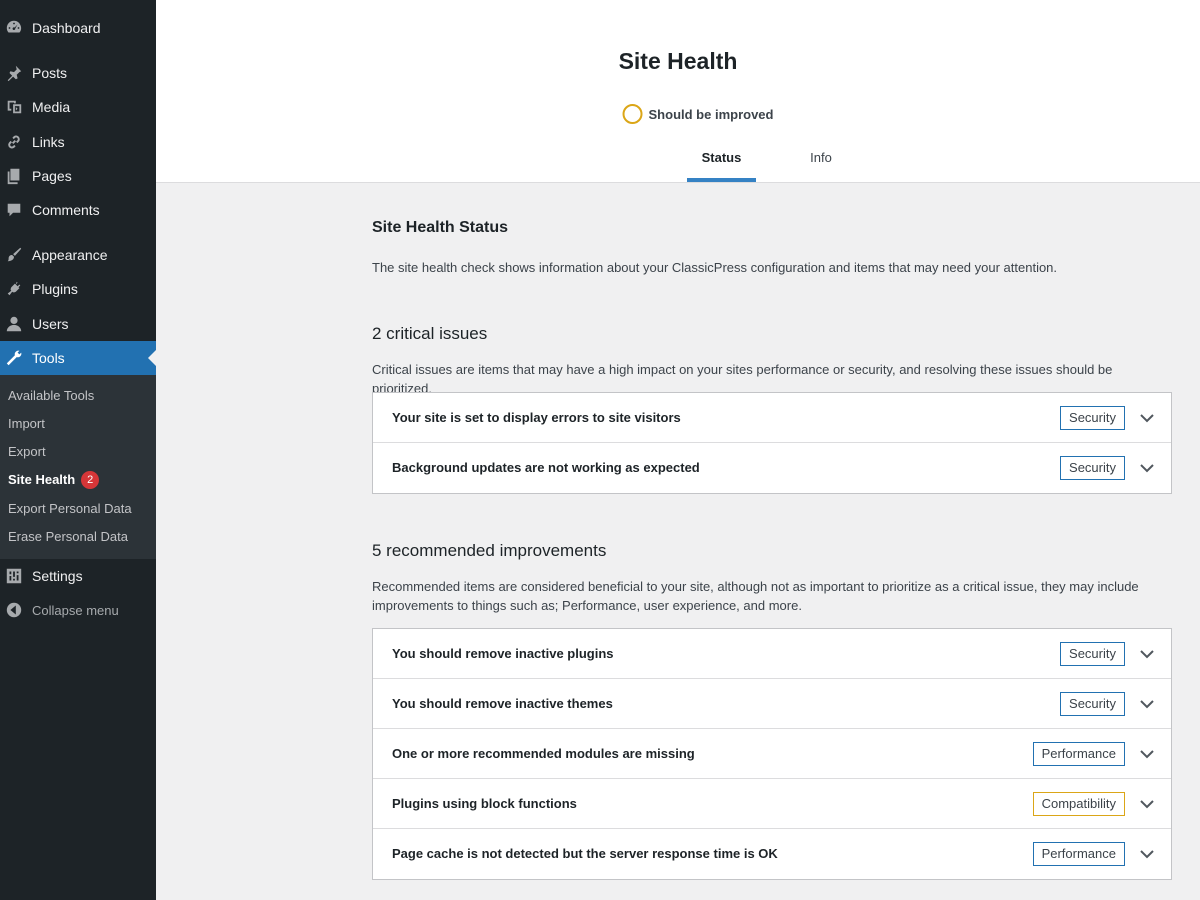  I want to click on health-status-indicator: Should be improved, so click(698, 114).